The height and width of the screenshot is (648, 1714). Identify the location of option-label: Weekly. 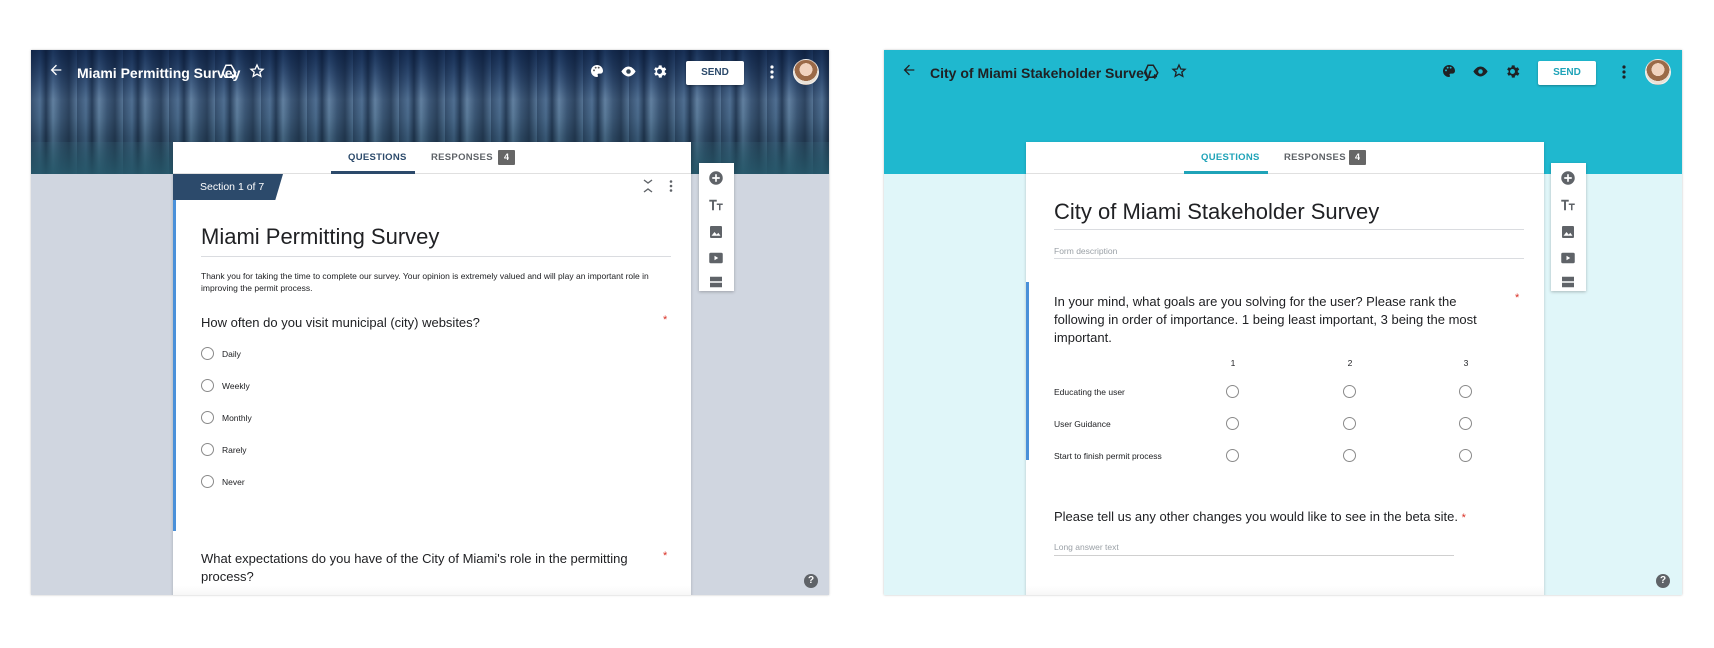
(236, 386).